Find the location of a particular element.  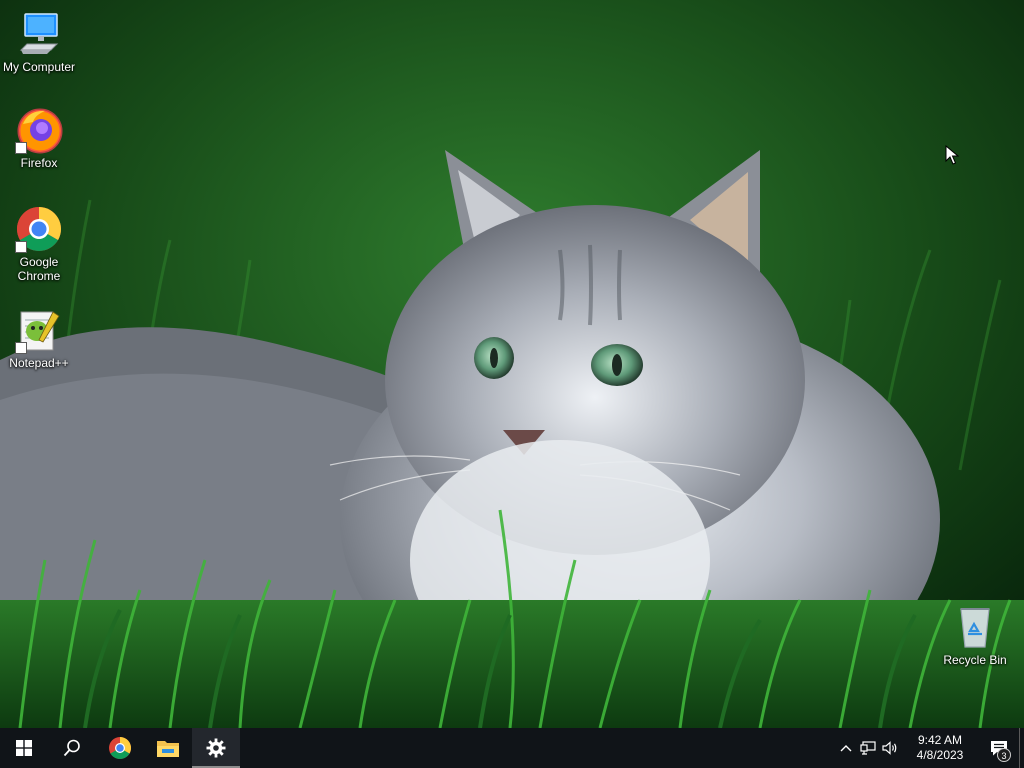

desktop-icon-my-computer: My Computer is located at coordinates (39, 42).